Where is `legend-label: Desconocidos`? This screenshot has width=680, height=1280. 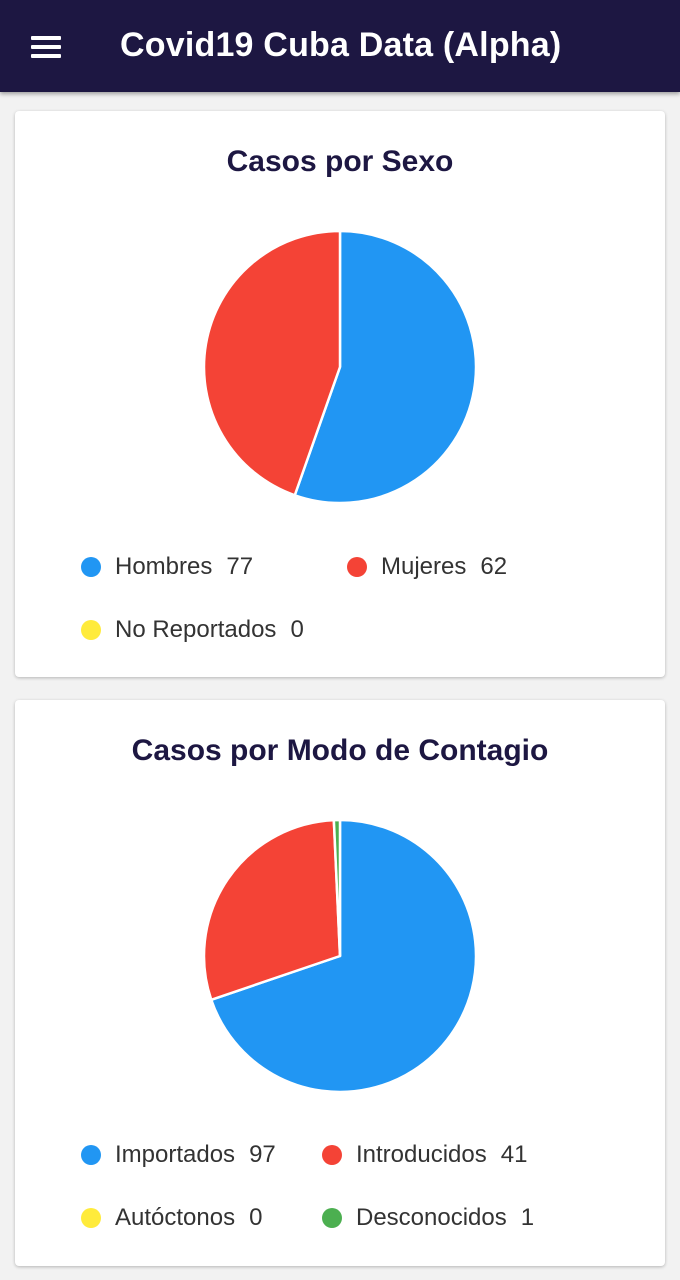
legend-label: Desconocidos is located at coordinates (431, 1217).